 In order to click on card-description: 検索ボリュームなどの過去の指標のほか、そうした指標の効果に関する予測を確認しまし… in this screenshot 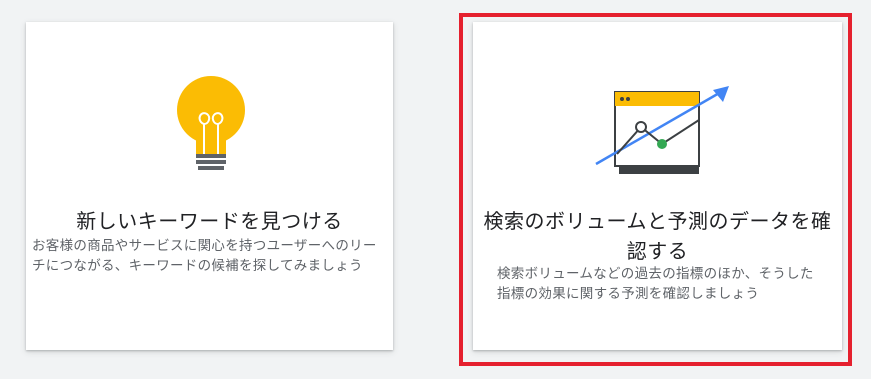, I will do `click(655, 284)`.